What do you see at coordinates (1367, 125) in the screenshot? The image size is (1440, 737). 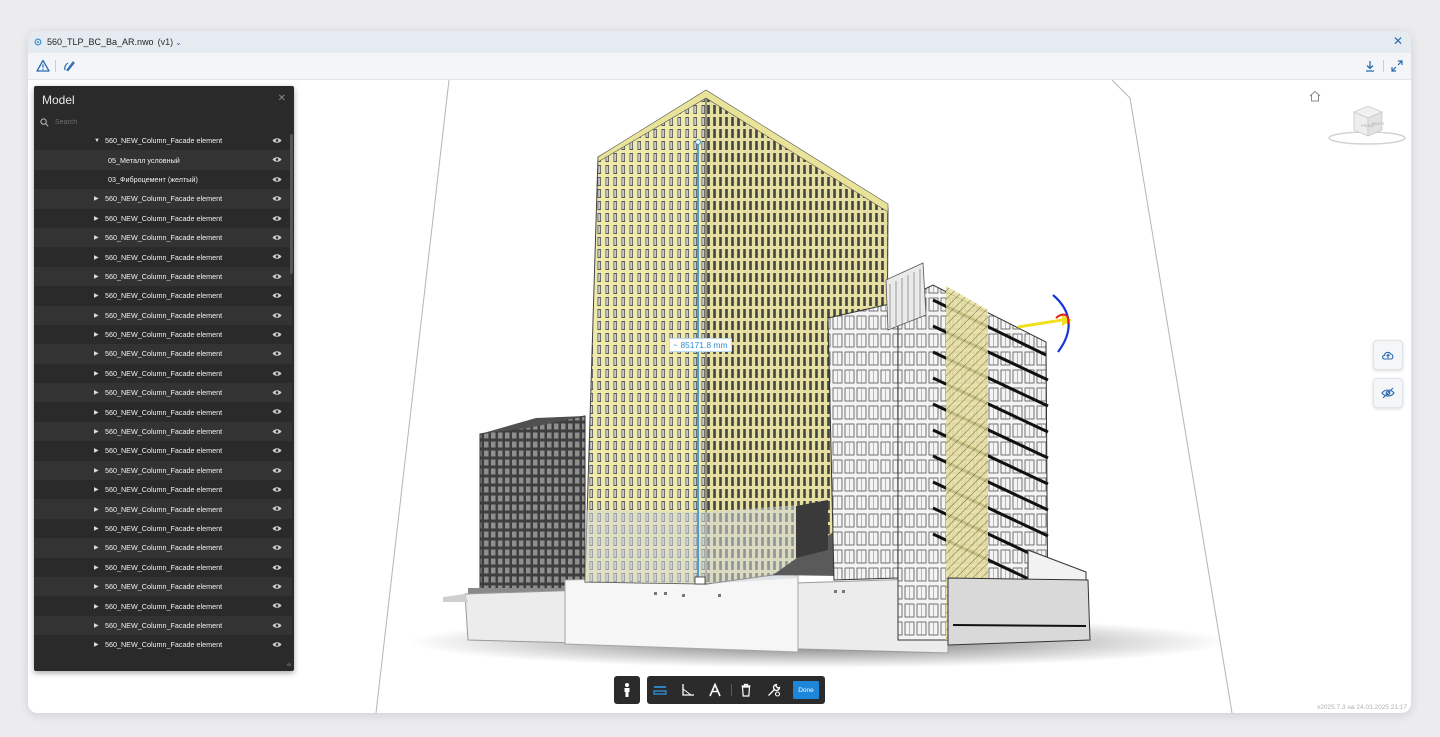 I see `viewcube: FRONT RIGHT` at bounding box center [1367, 125].